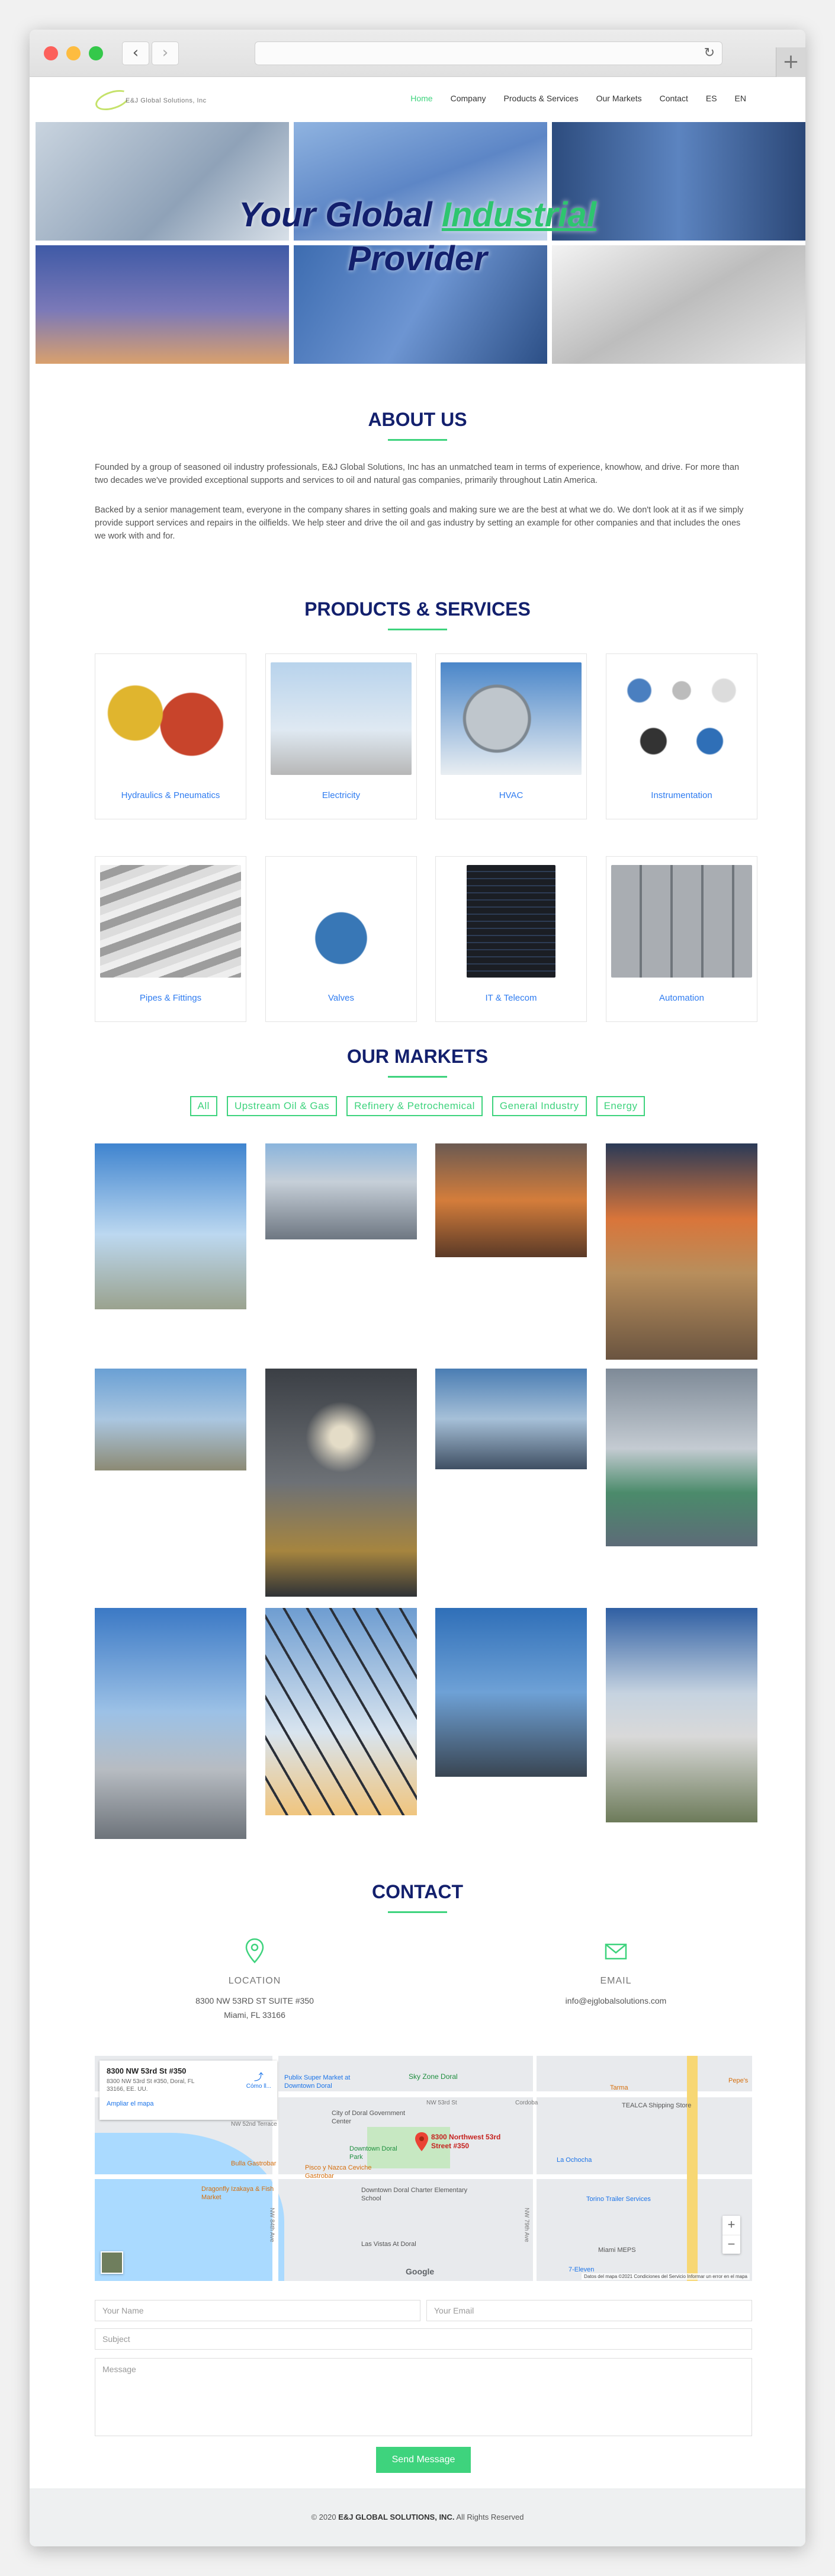  Describe the element at coordinates (421, 98) in the screenshot. I see `nav-home: Home` at that location.